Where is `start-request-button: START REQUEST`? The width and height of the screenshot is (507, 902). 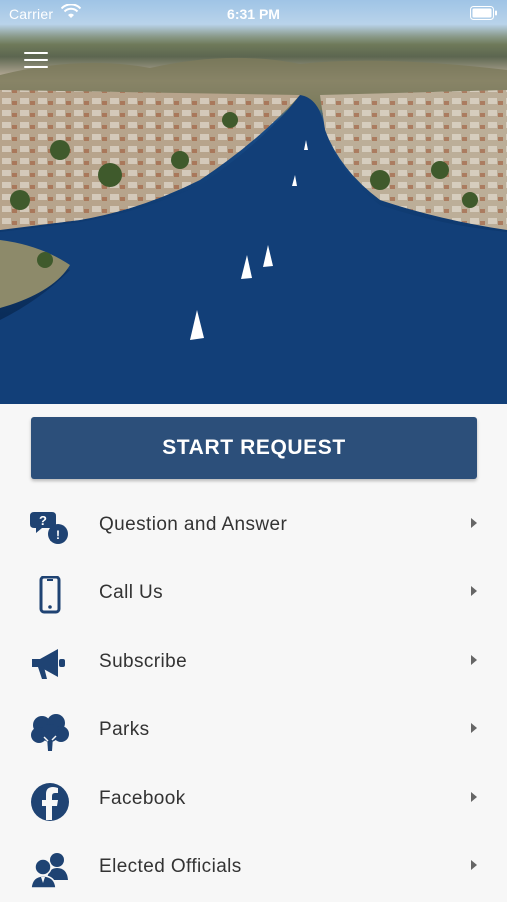 start-request-button: START REQUEST is located at coordinates (254, 448).